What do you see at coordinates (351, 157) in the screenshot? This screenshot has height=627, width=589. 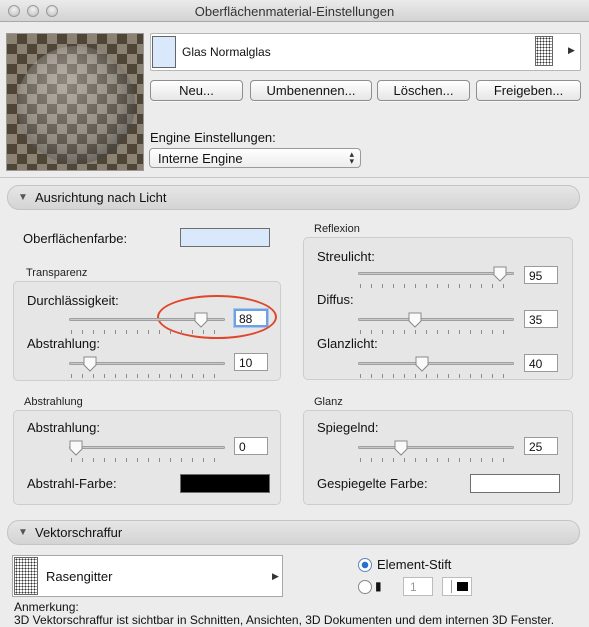 I see `select-arrows-icon: ▴ ▾` at bounding box center [351, 157].